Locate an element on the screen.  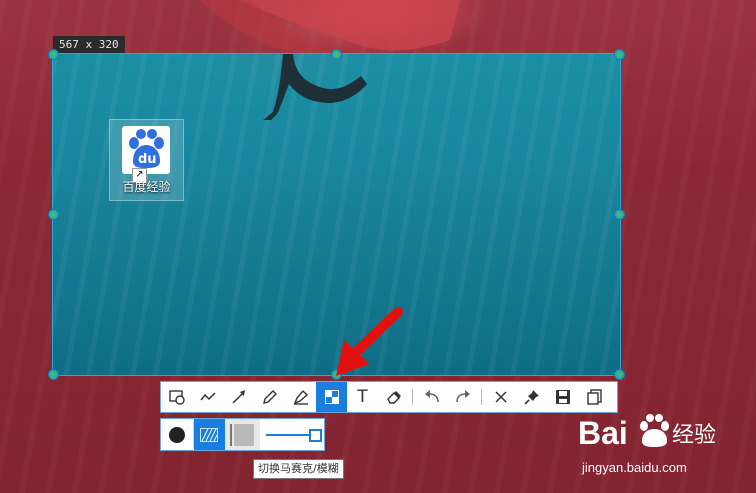
copy-icon is located at coordinates (594, 397).